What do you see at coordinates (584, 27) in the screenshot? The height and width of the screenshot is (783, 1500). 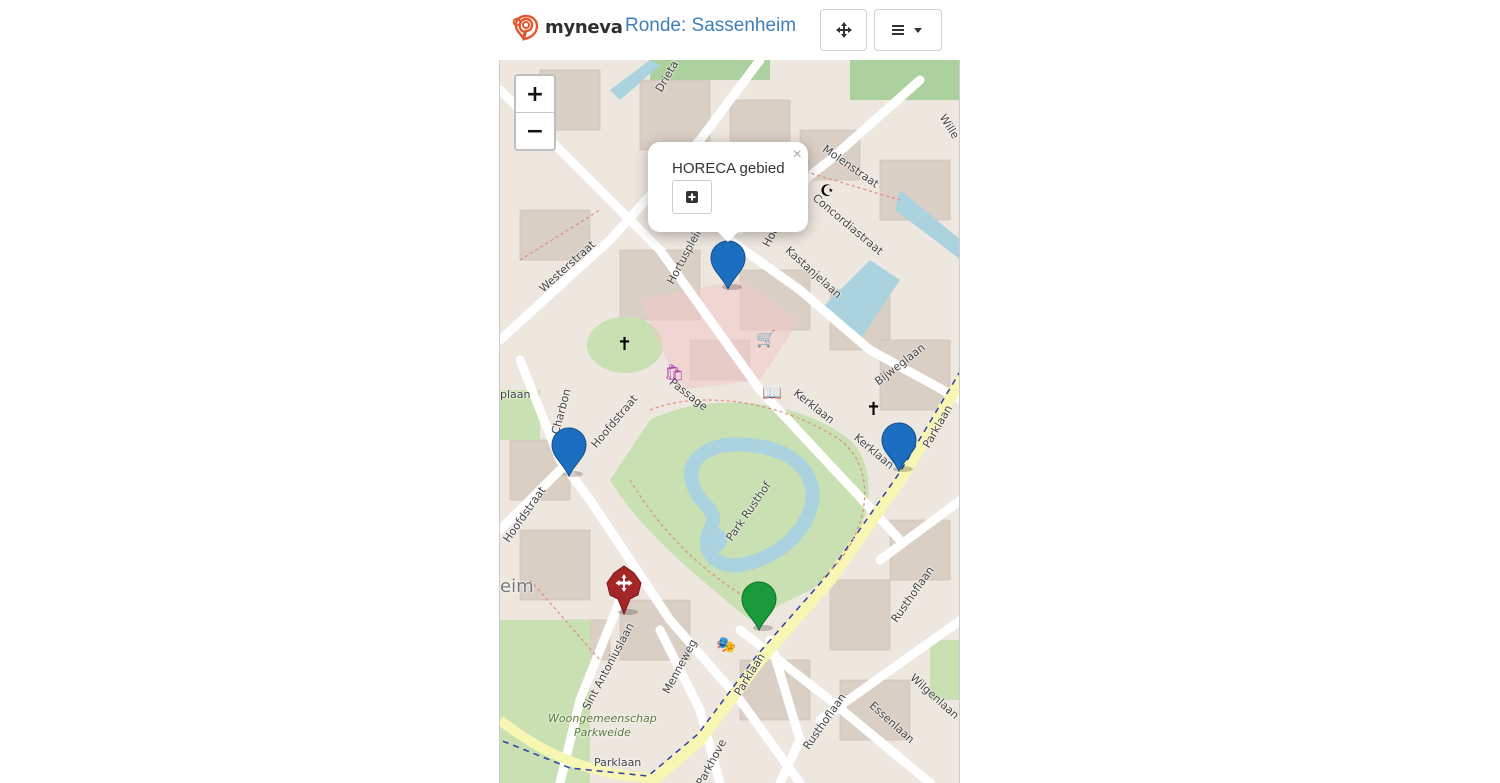 I see `logo-text: myneva` at bounding box center [584, 27].